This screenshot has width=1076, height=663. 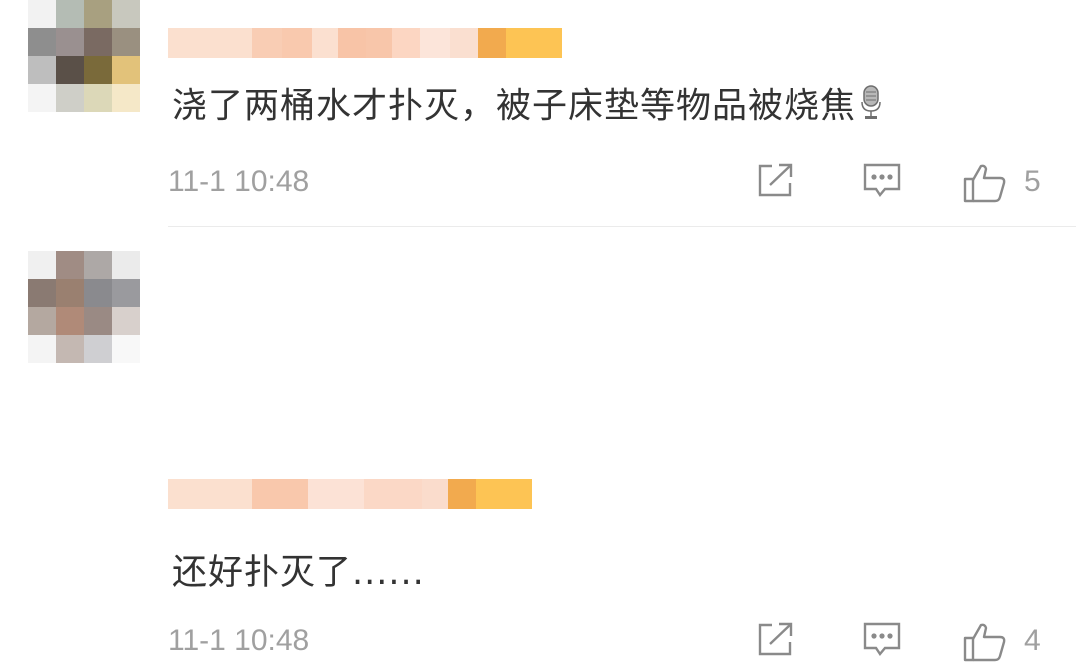 I want to click on comment-text: 浇了两桶水才扑灭，被子床垫等物品被烧焦, so click(x=527, y=107).